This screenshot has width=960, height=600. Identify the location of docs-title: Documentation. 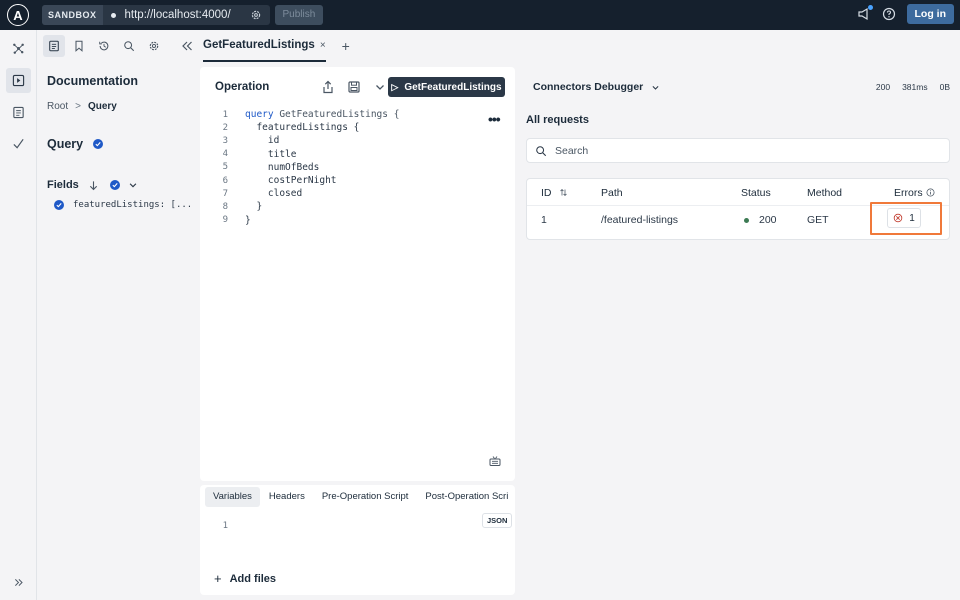
(92, 81).